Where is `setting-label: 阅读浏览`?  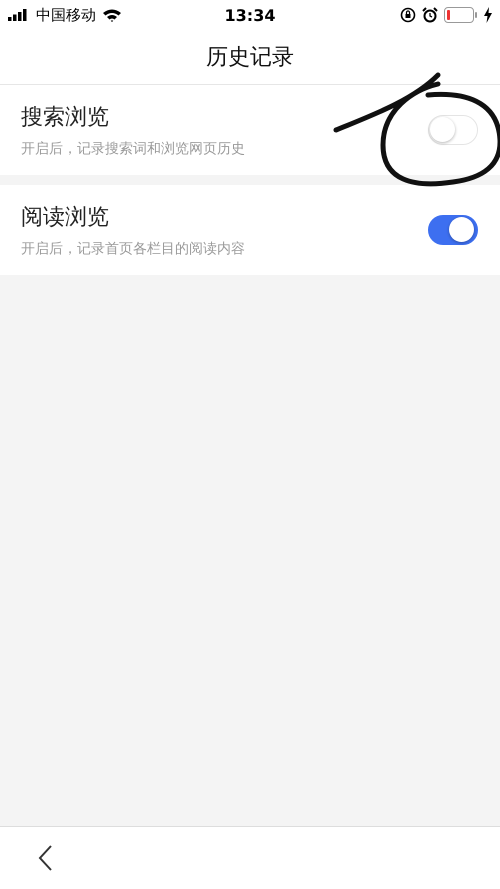
setting-label: 阅读浏览 is located at coordinates (65, 218).